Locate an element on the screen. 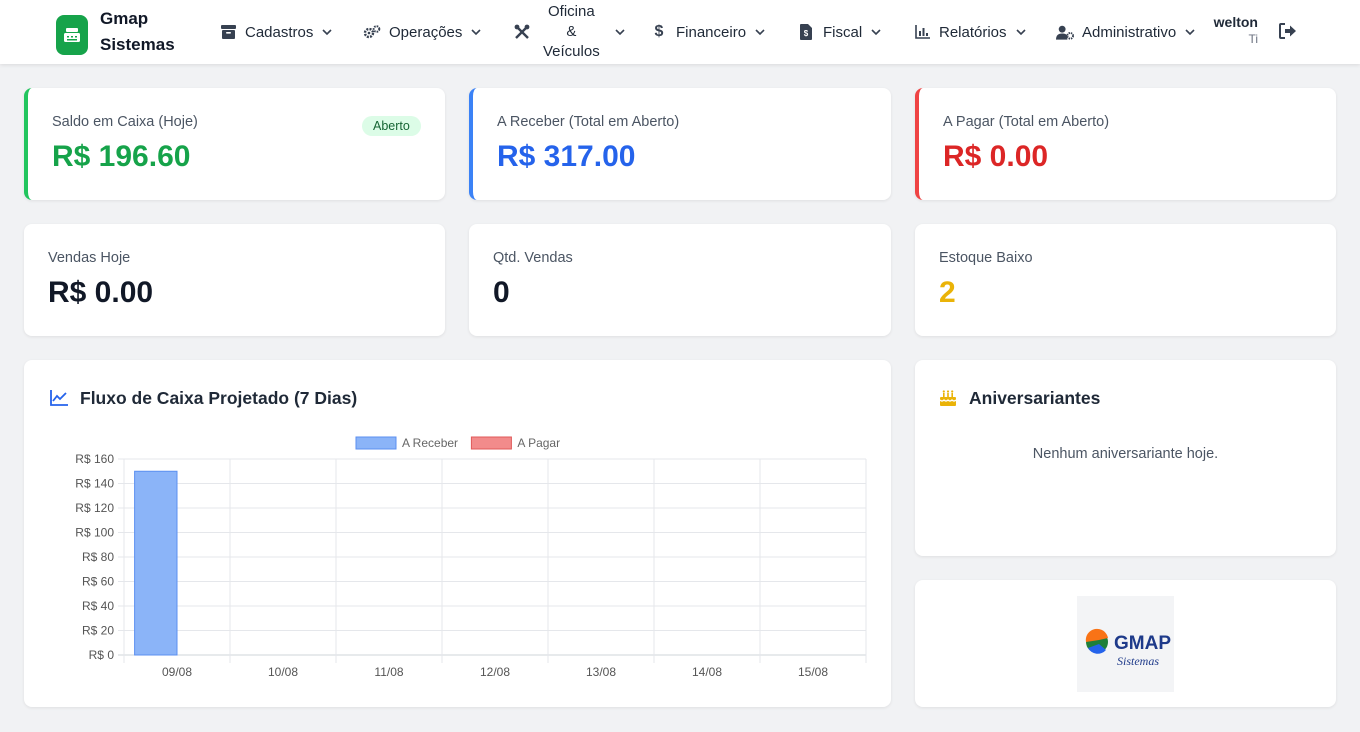 The width and height of the screenshot is (1360, 732). nav-cadastros-label: Cadastros is located at coordinates (279, 32).